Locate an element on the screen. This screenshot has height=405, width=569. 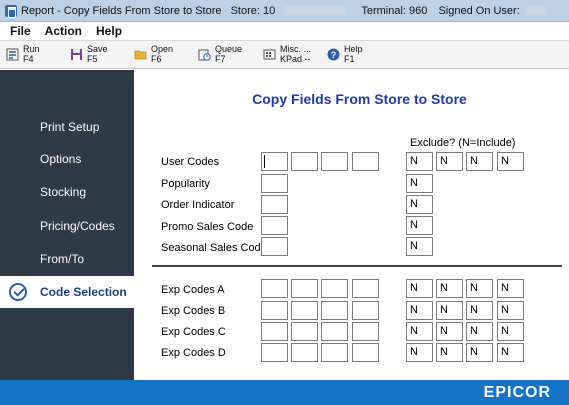
run-icon is located at coordinates (12, 54).